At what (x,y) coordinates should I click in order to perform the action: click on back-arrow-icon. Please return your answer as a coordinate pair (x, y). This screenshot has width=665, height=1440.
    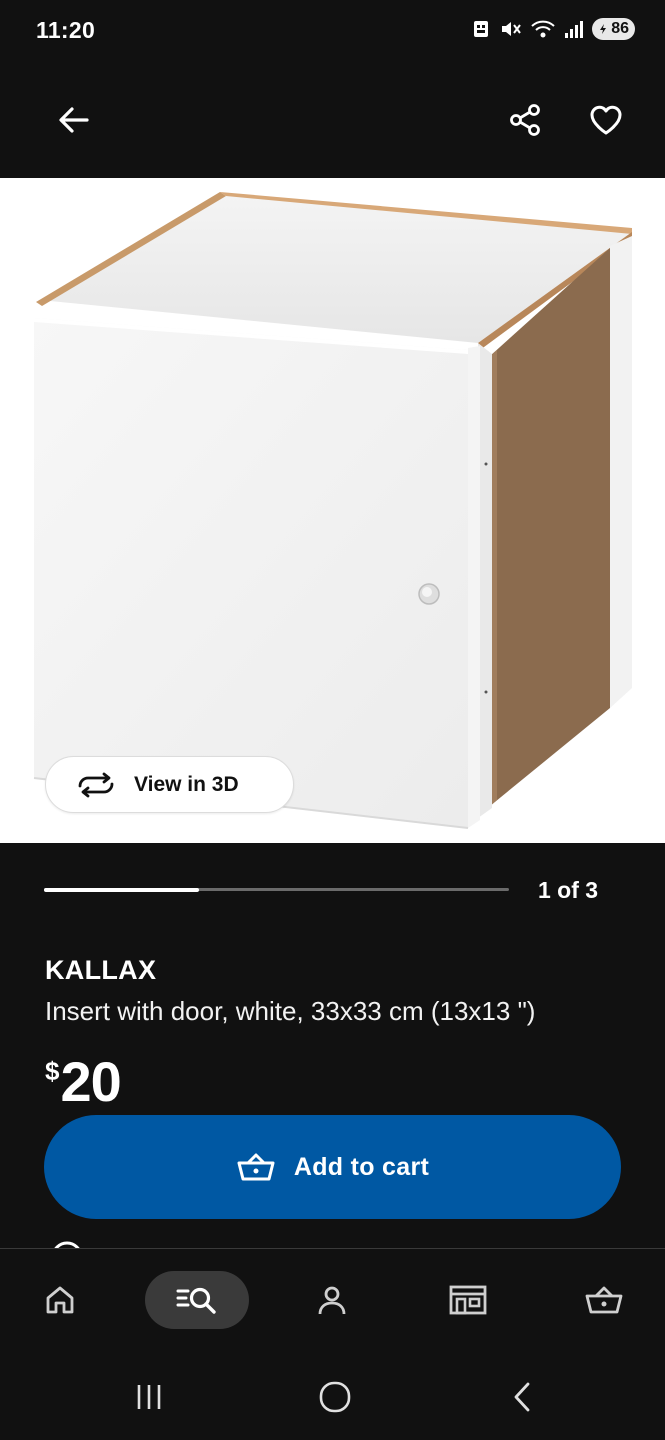
    Looking at the image, I should click on (74, 120).